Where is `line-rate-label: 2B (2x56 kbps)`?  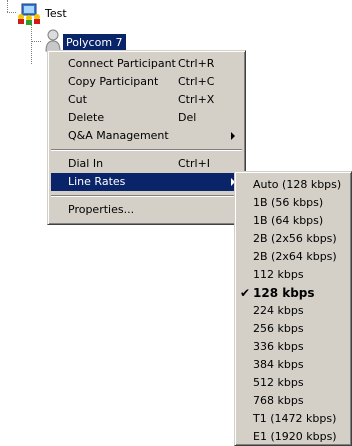
line-rate-label: 2B (2x56 kbps) is located at coordinates (295, 238).